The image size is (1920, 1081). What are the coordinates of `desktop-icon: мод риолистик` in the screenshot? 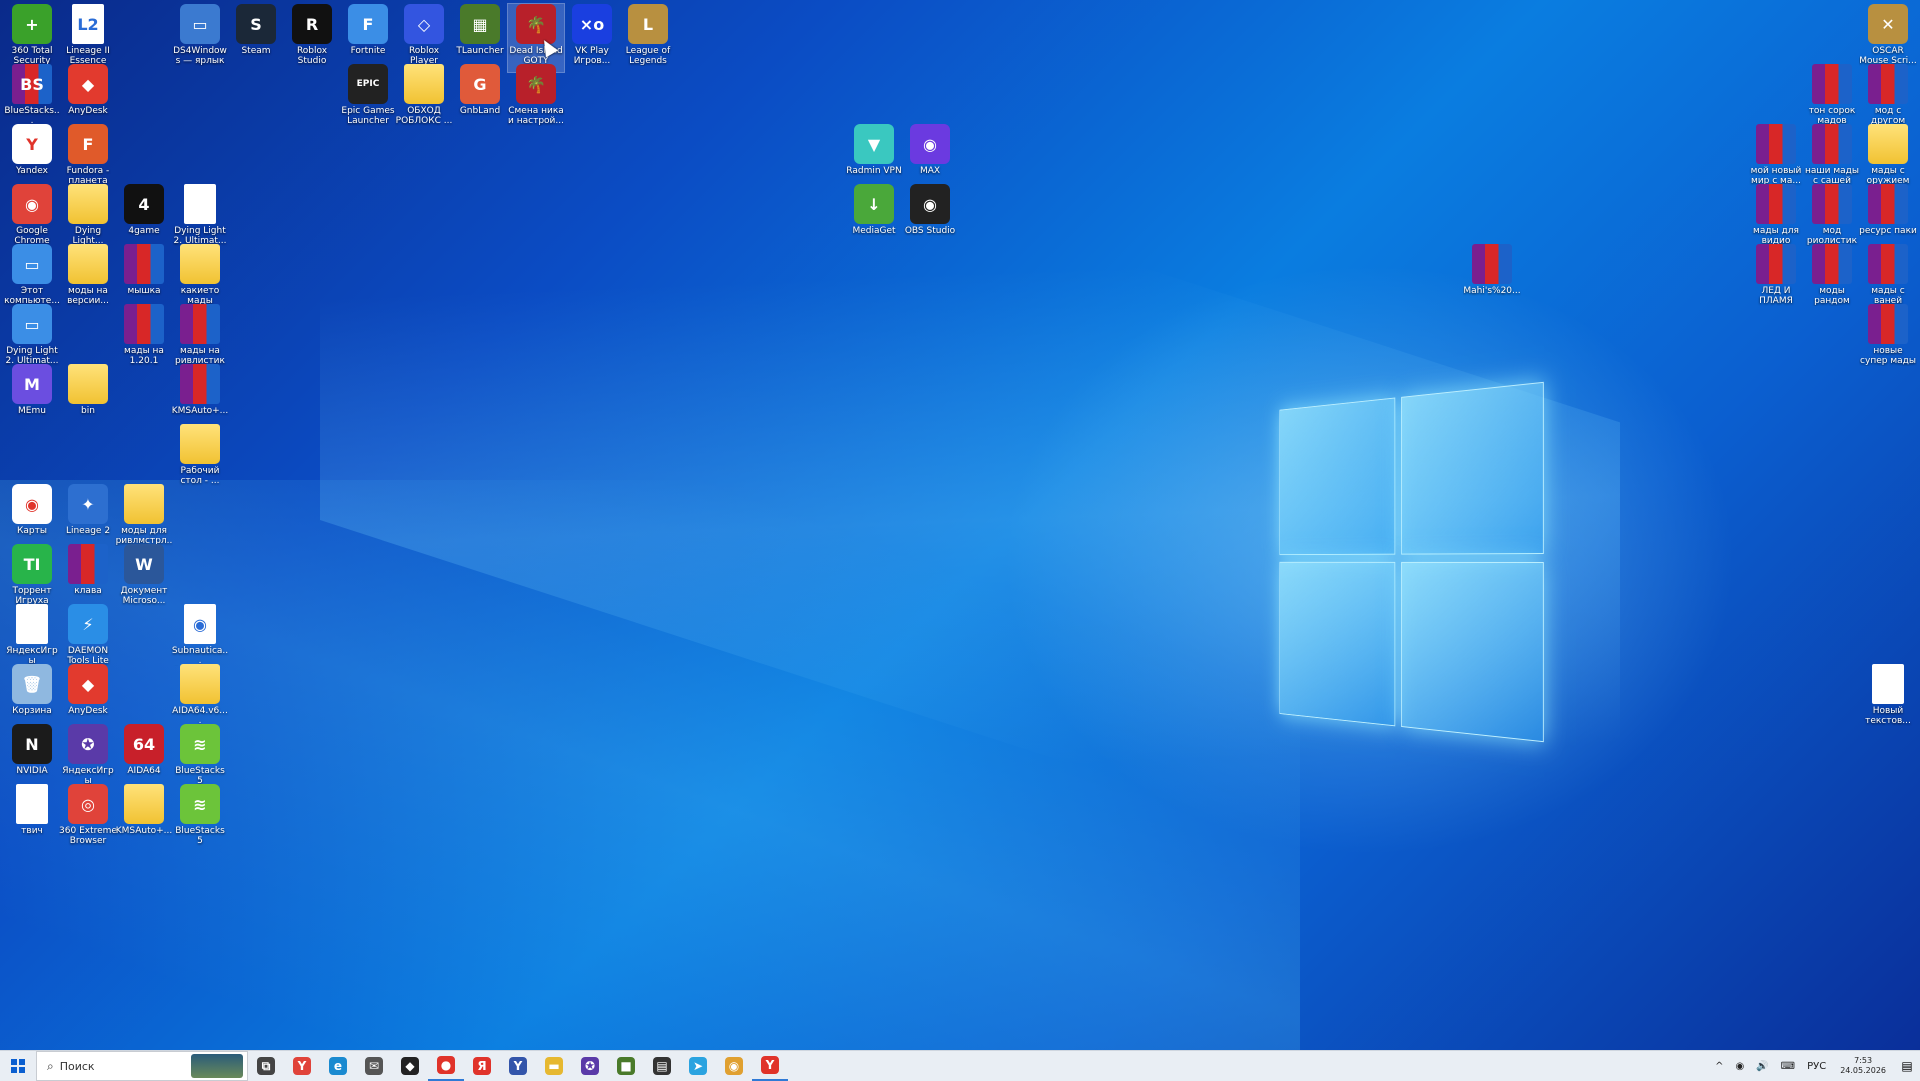 It's located at (1832, 218).